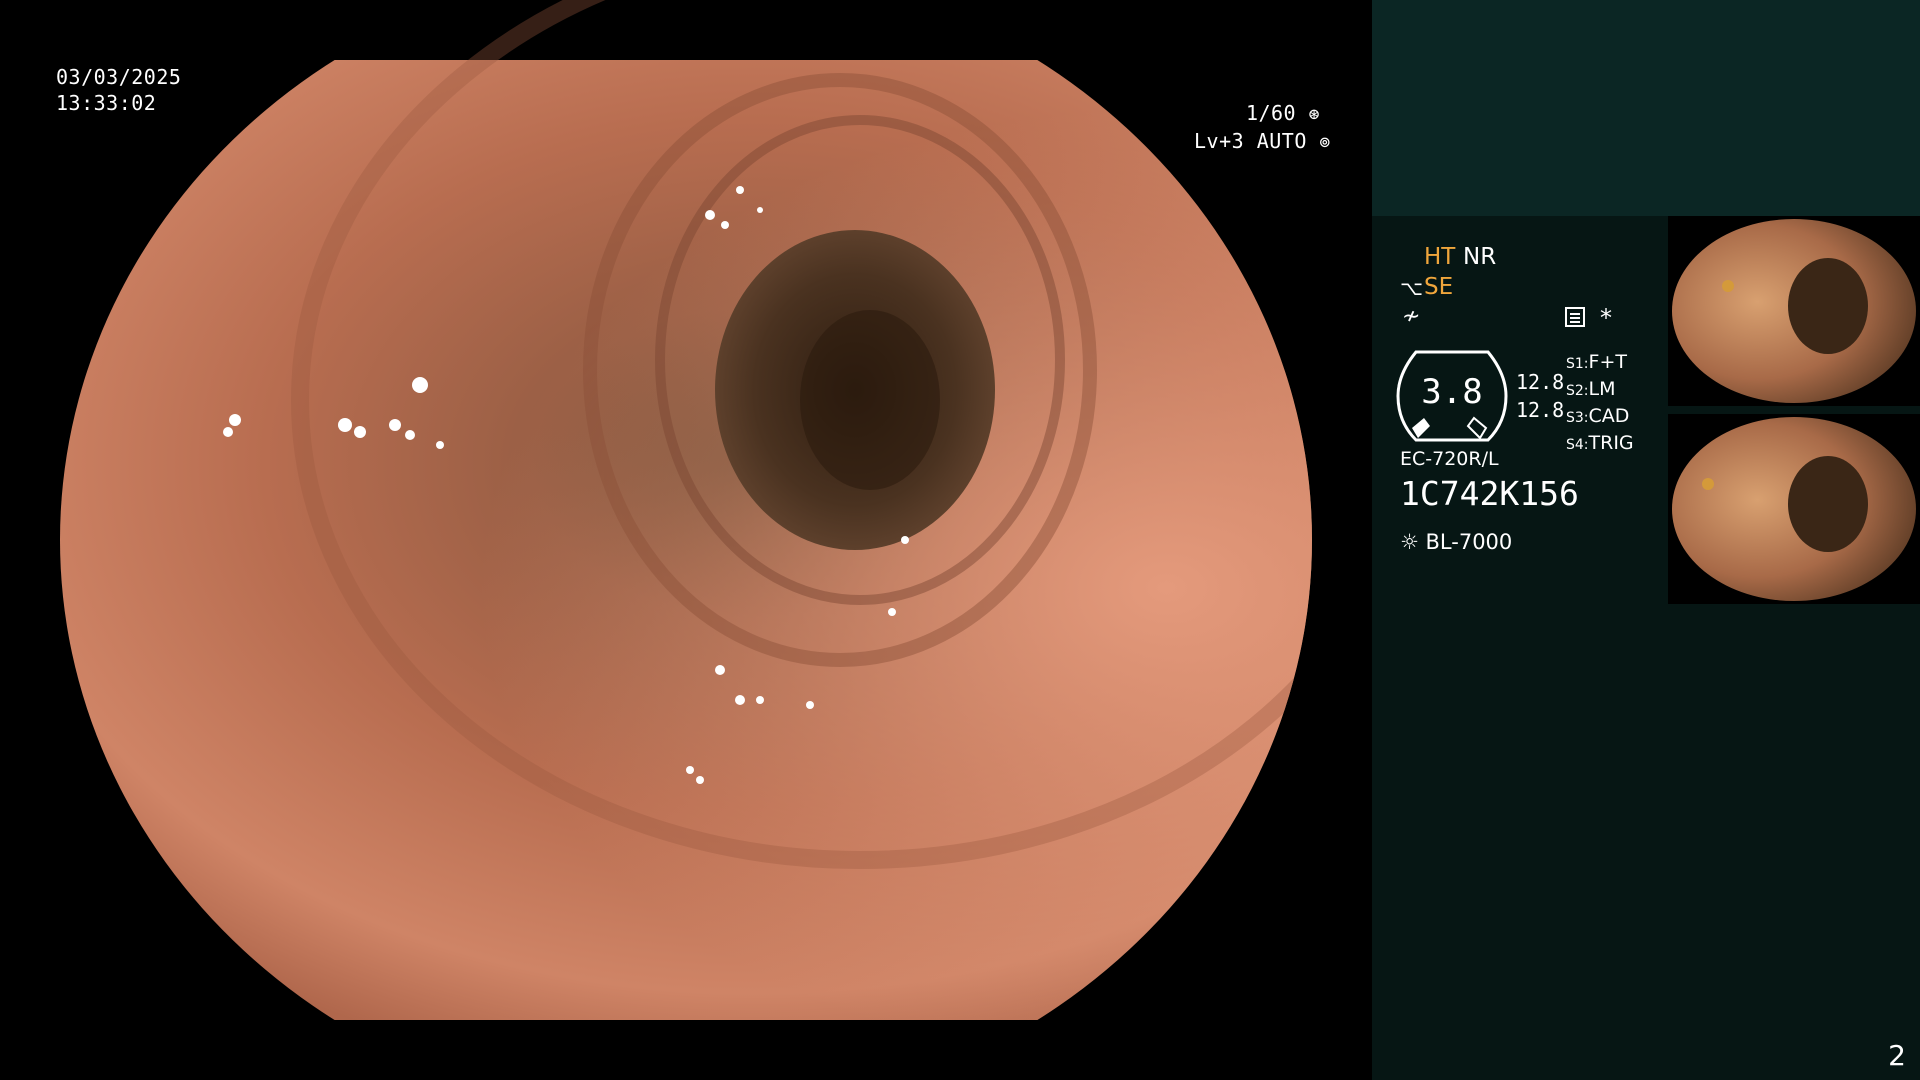 The image size is (1920, 1080). I want to click on scope-model: EC-720R/L, so click(1449, 459).